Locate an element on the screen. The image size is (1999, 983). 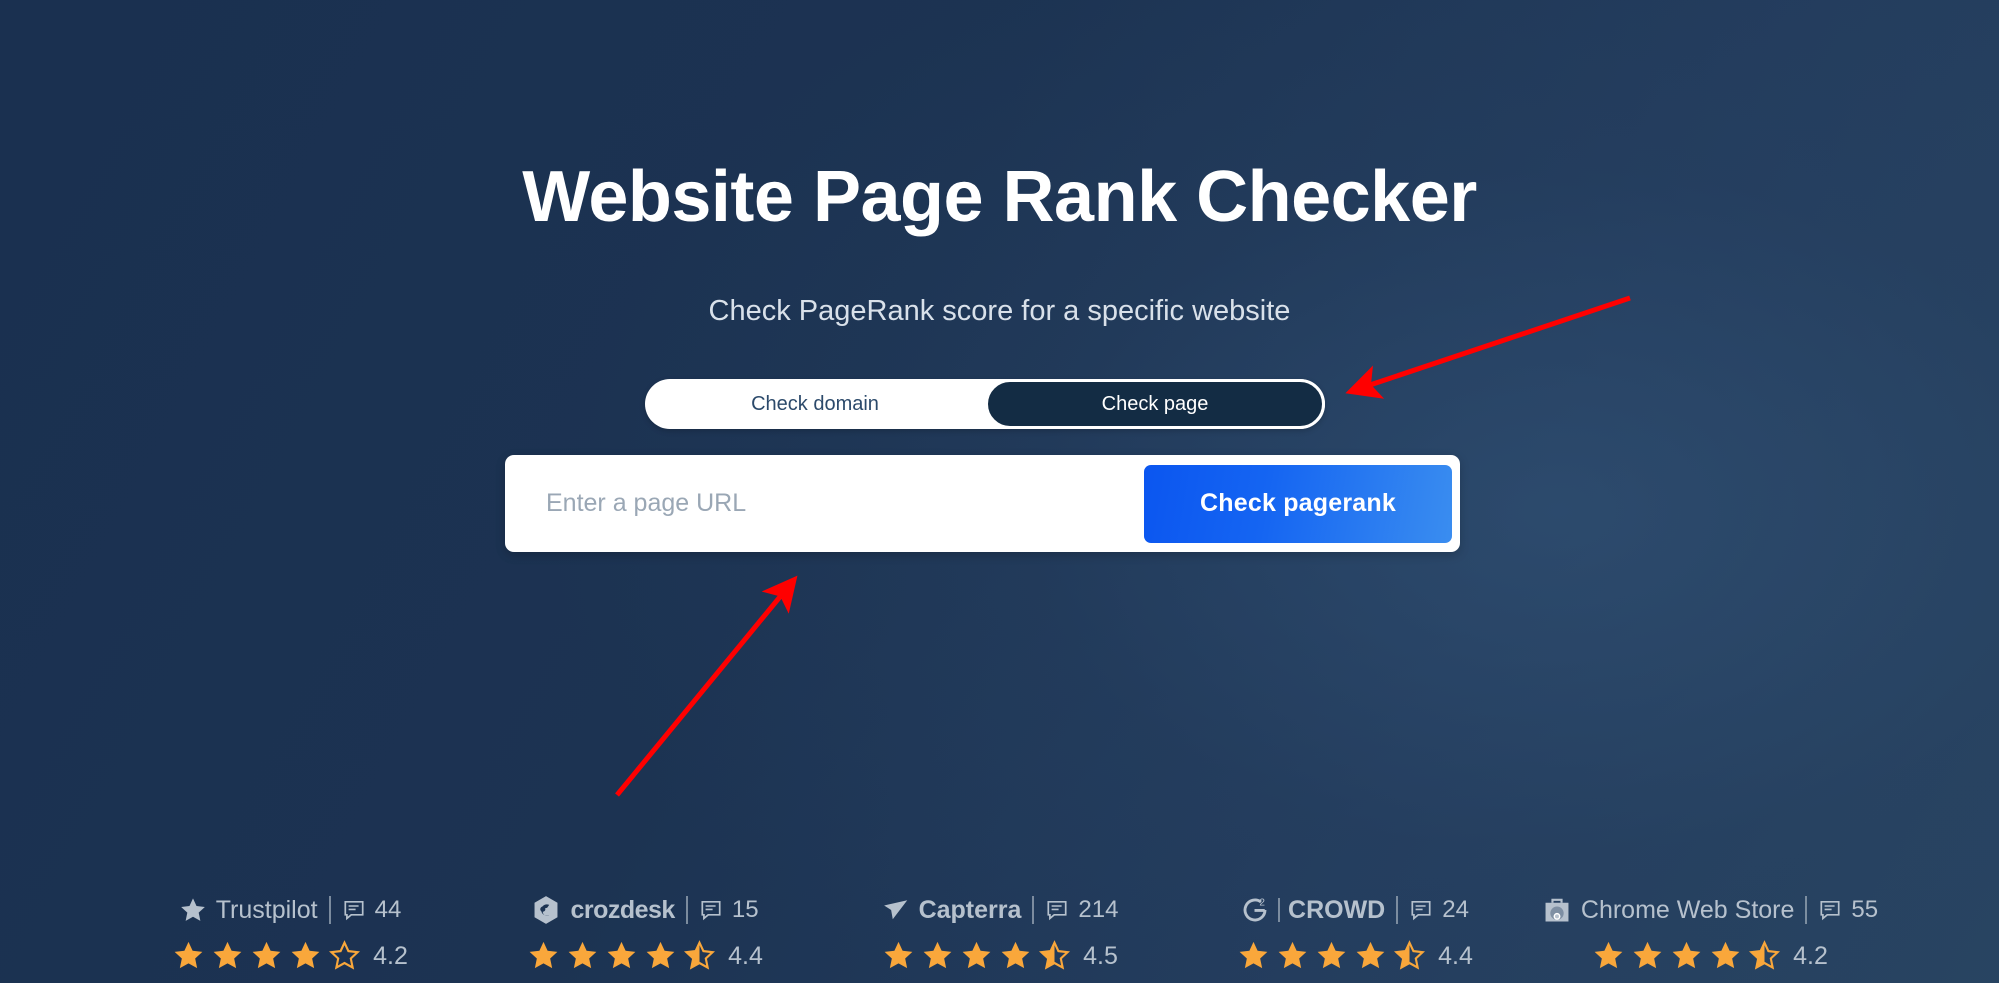
star-rating-capterra: 4.5 is located at coordinates (999, 956).